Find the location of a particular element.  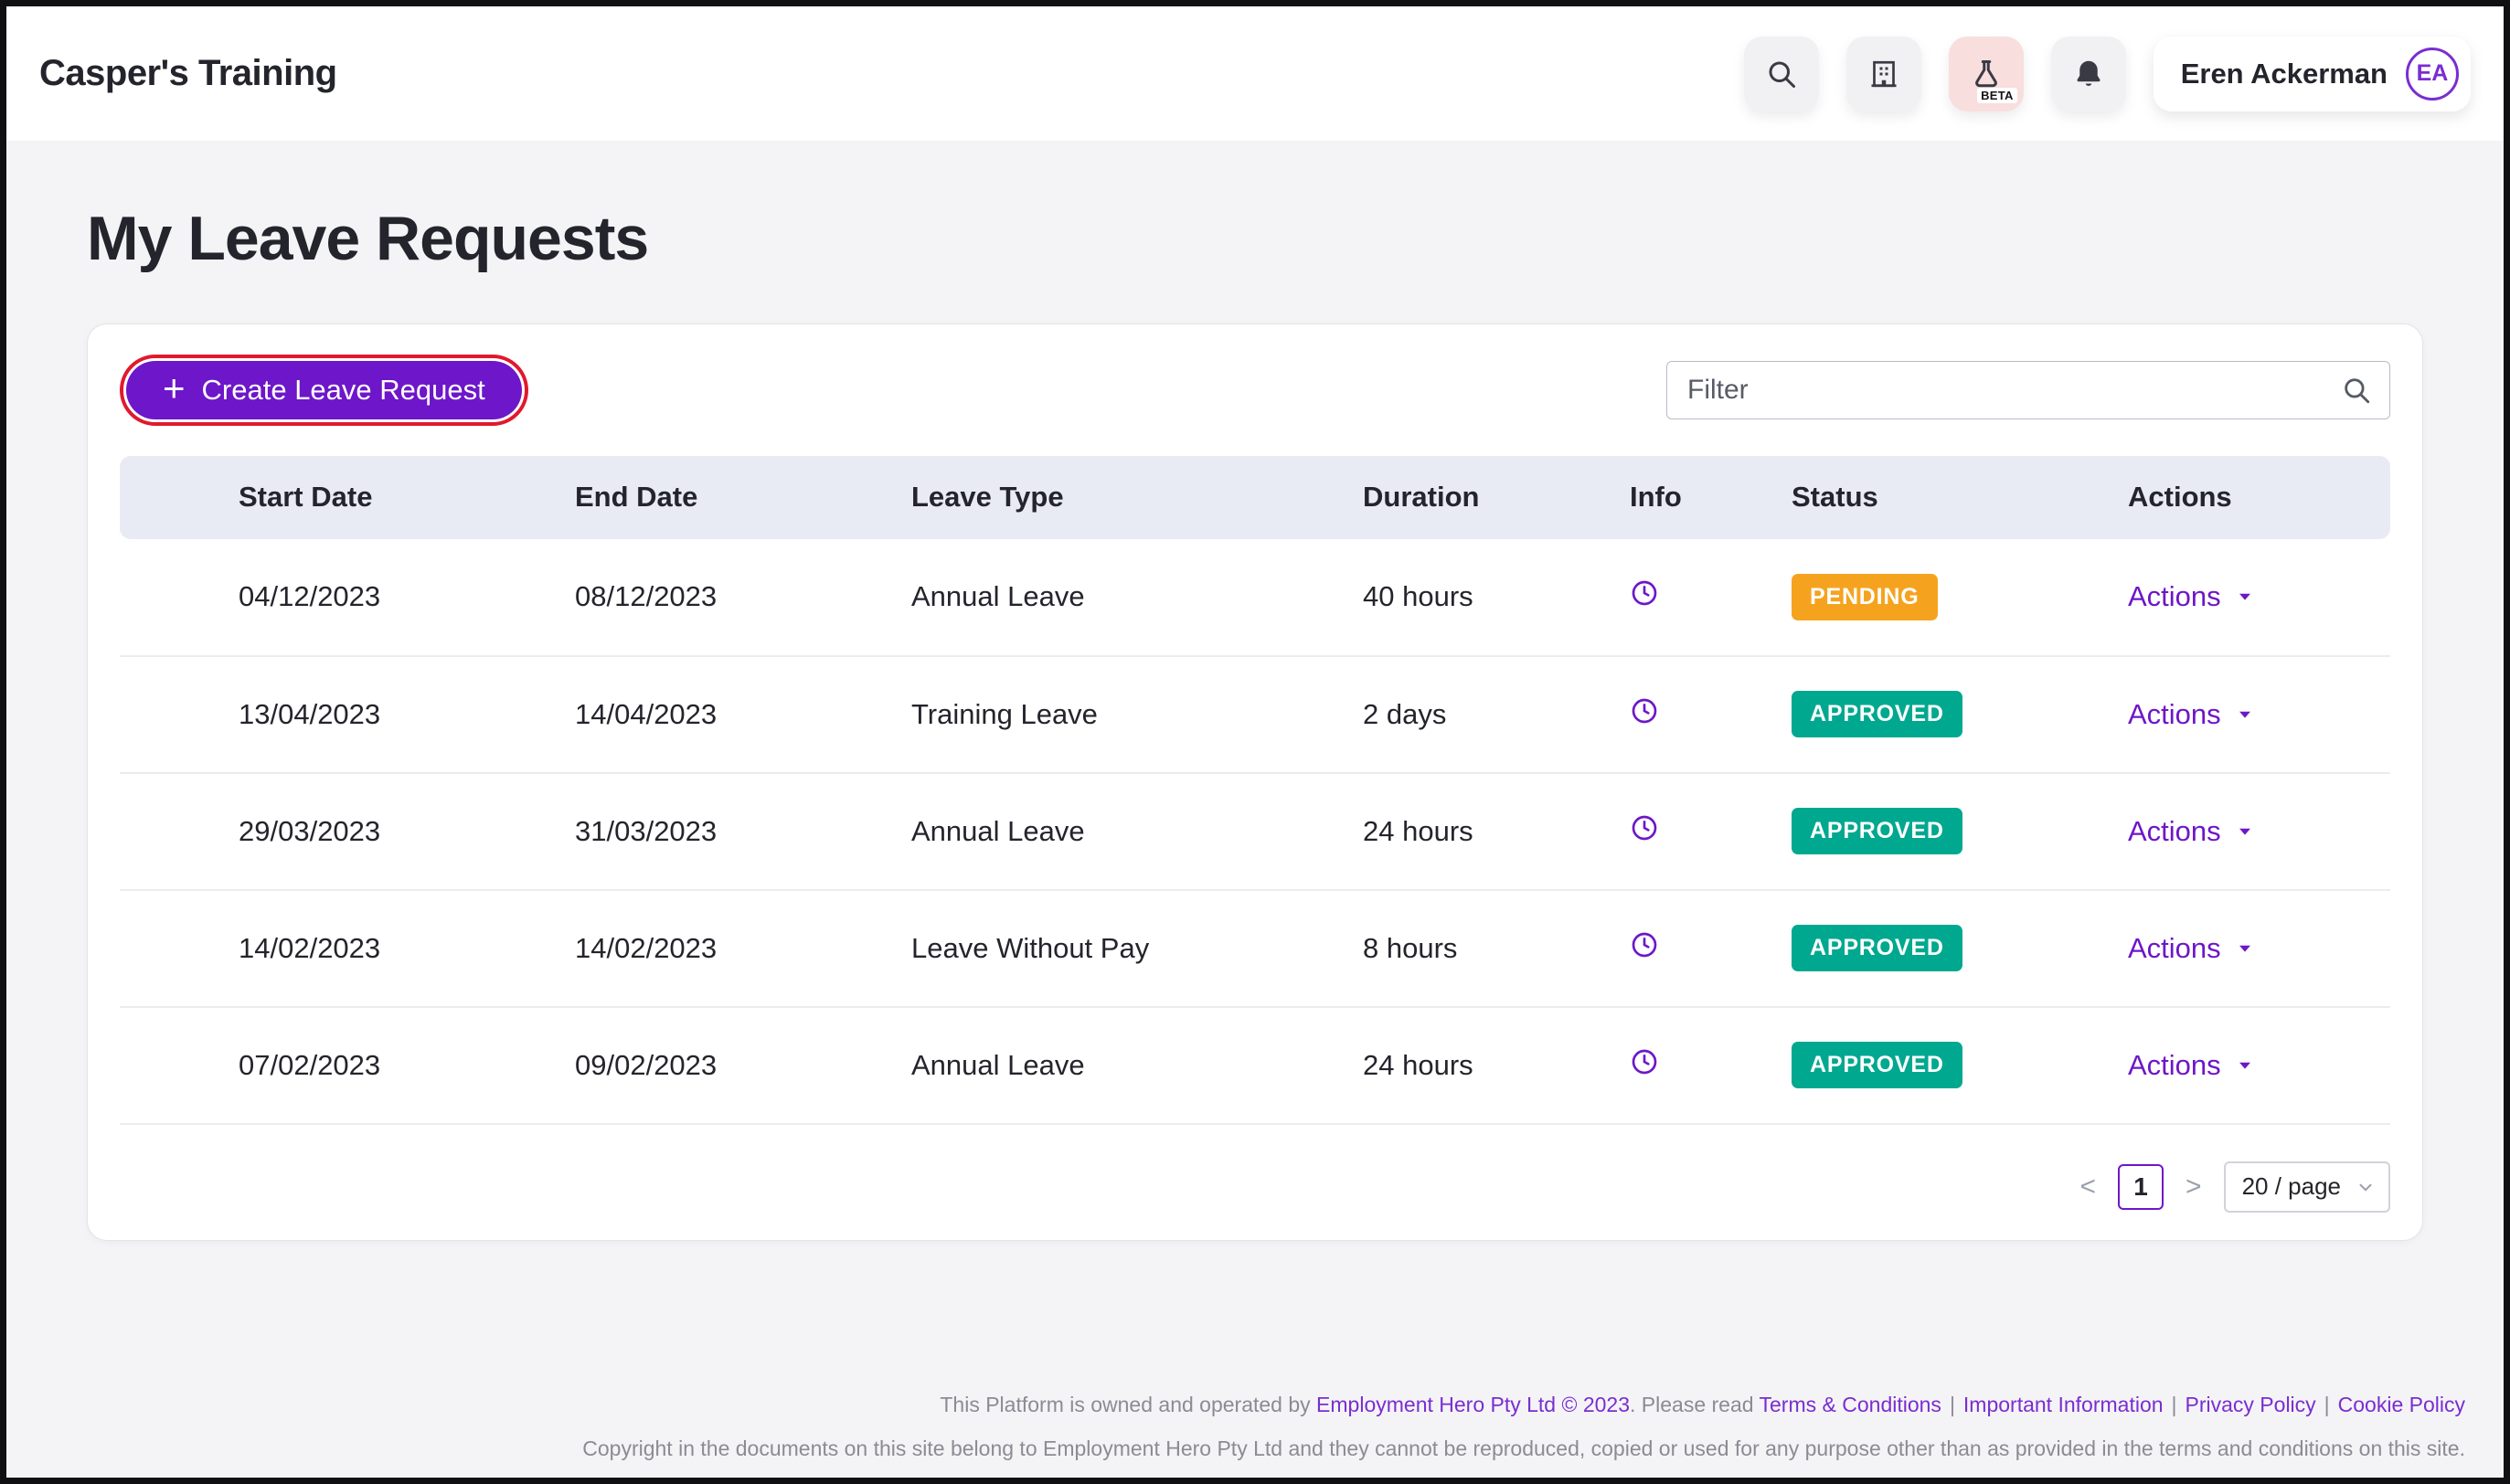

top-bar-actions: BETA Eren Ackerman EA is located at coordinates (2107, 73).